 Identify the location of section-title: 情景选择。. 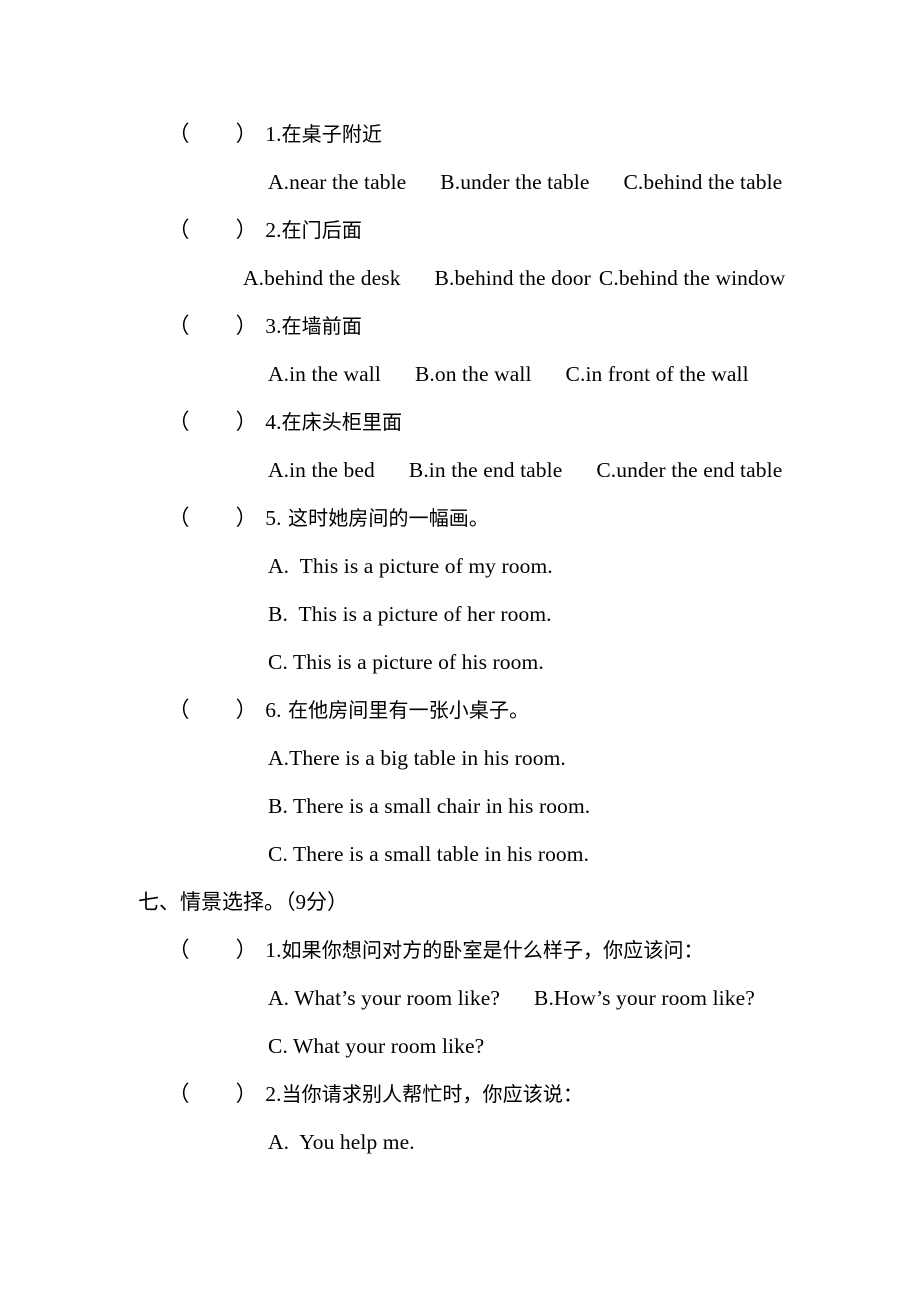
(232, 902).